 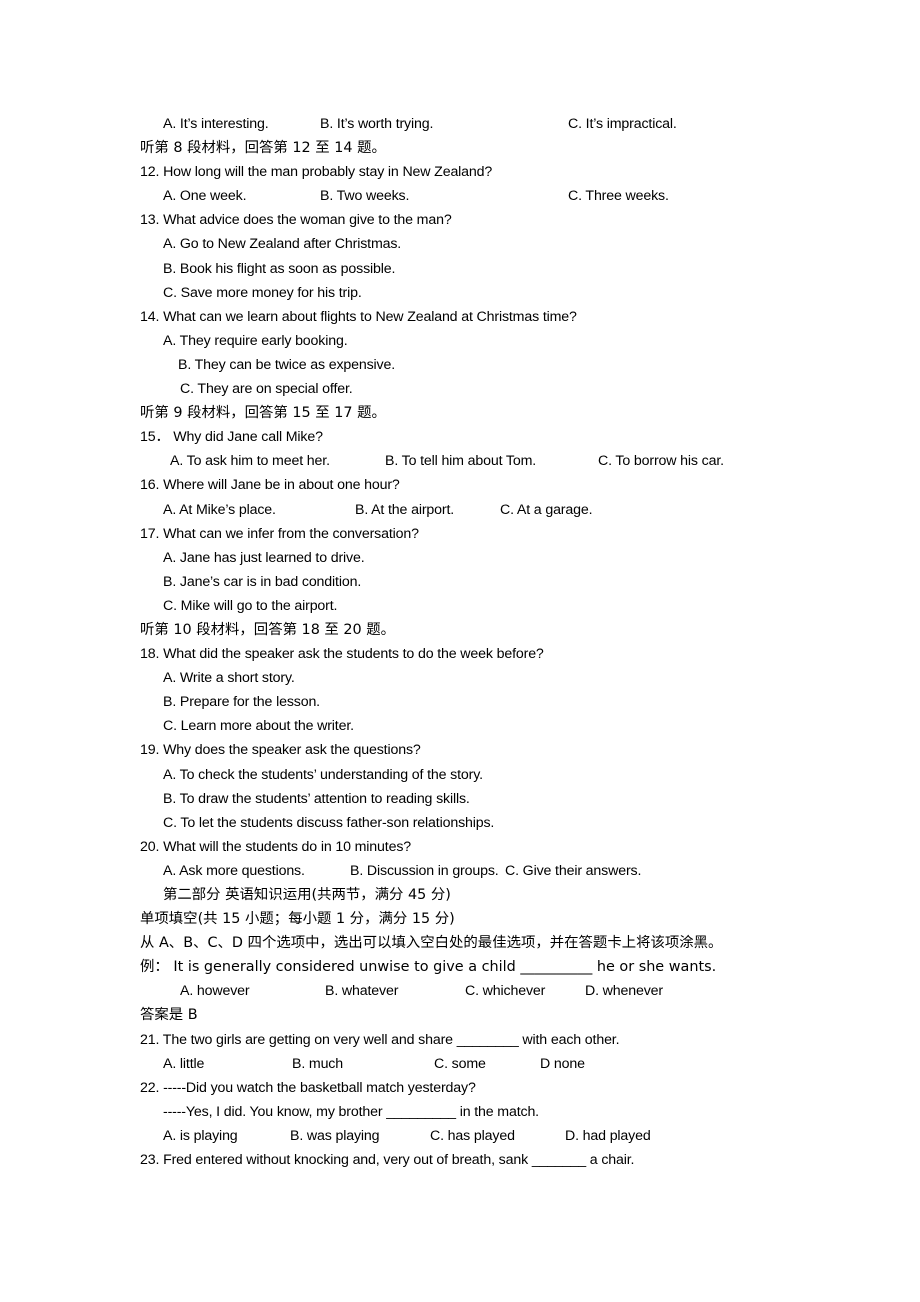 What do you see at coordinates (268, 629) in the screenshot?
I see `section-10-heading: 听第 10 段材料，回答第 18 至 20 题。` at bounding box center [268, 629].